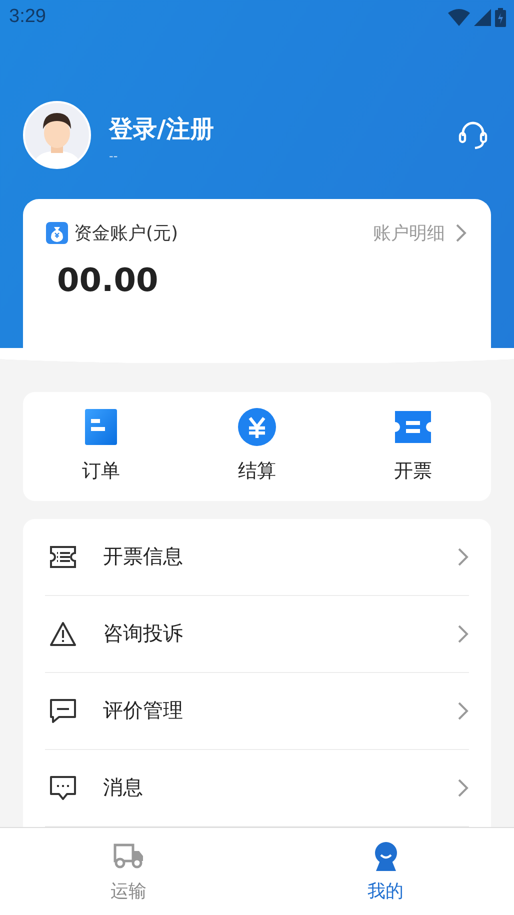  I want to click on battery-icon, so click(500, 17).